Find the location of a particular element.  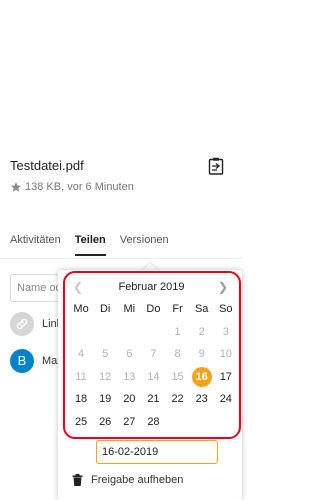

trash-icon is located at coordinates (77, 480).